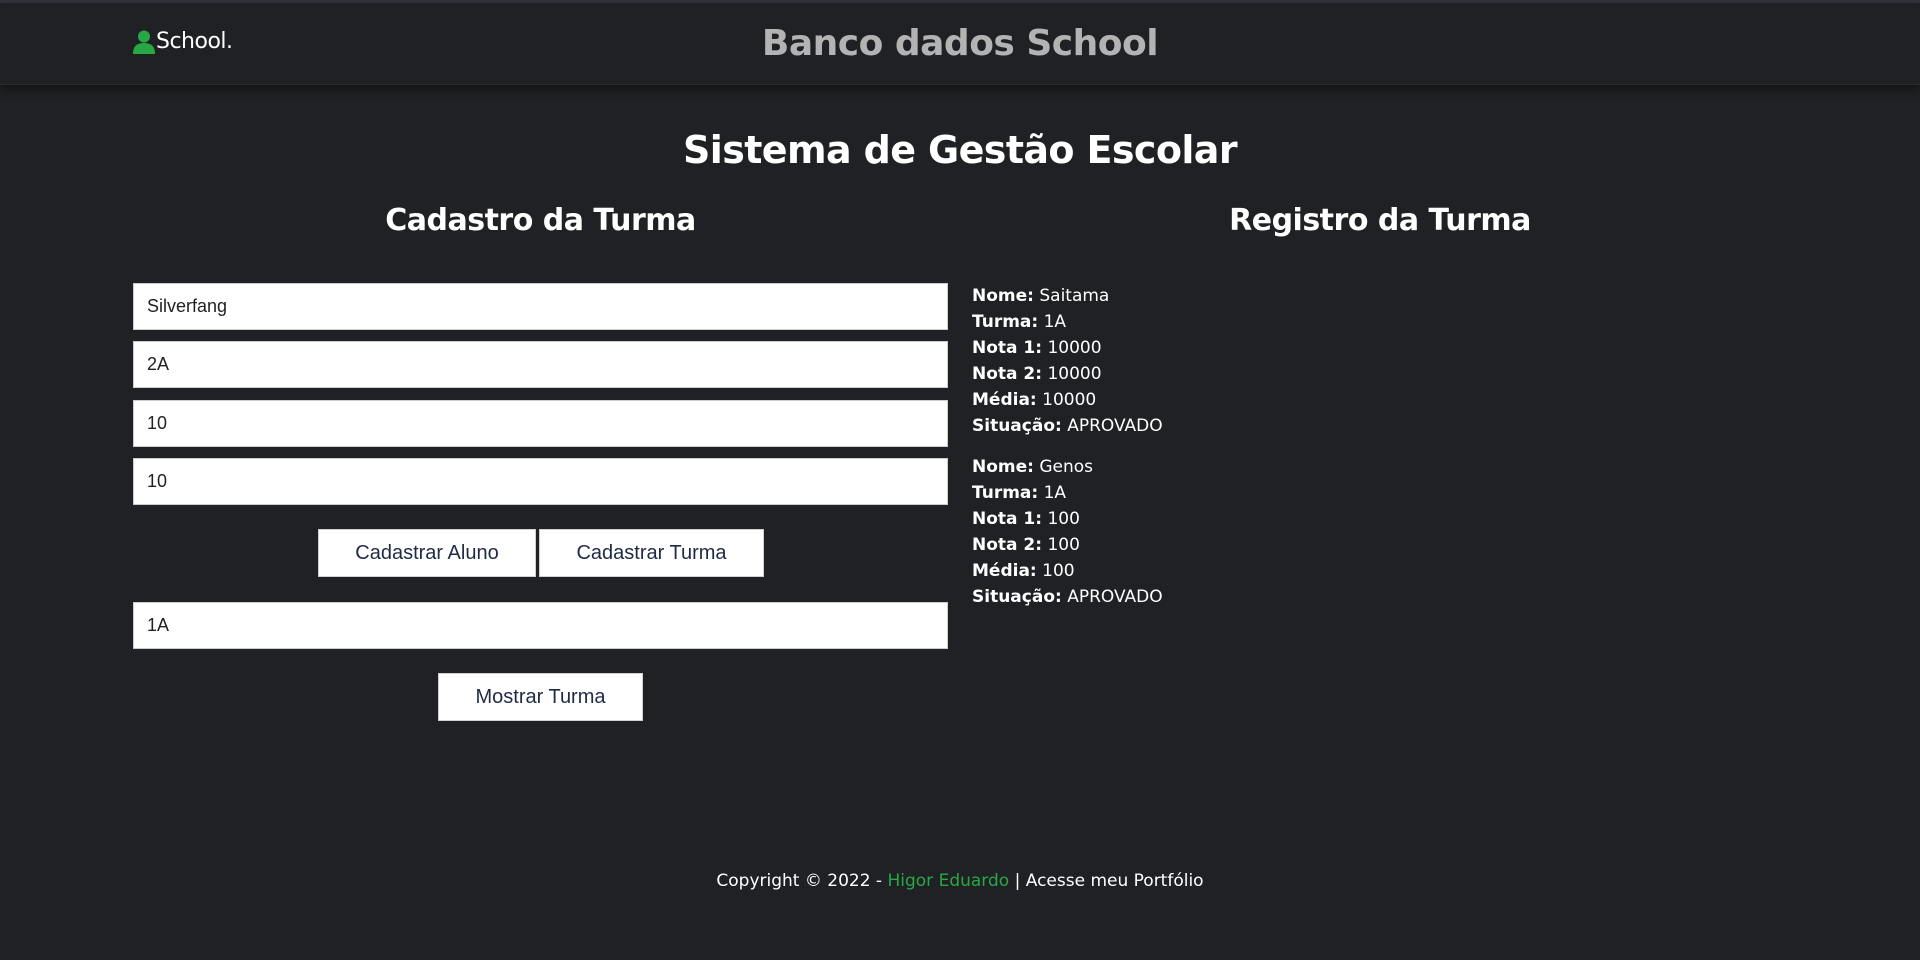  What do you see at coordinates (540, 625) in the screenshot?
I see `search-class-input` at bounding box center [540, 625].